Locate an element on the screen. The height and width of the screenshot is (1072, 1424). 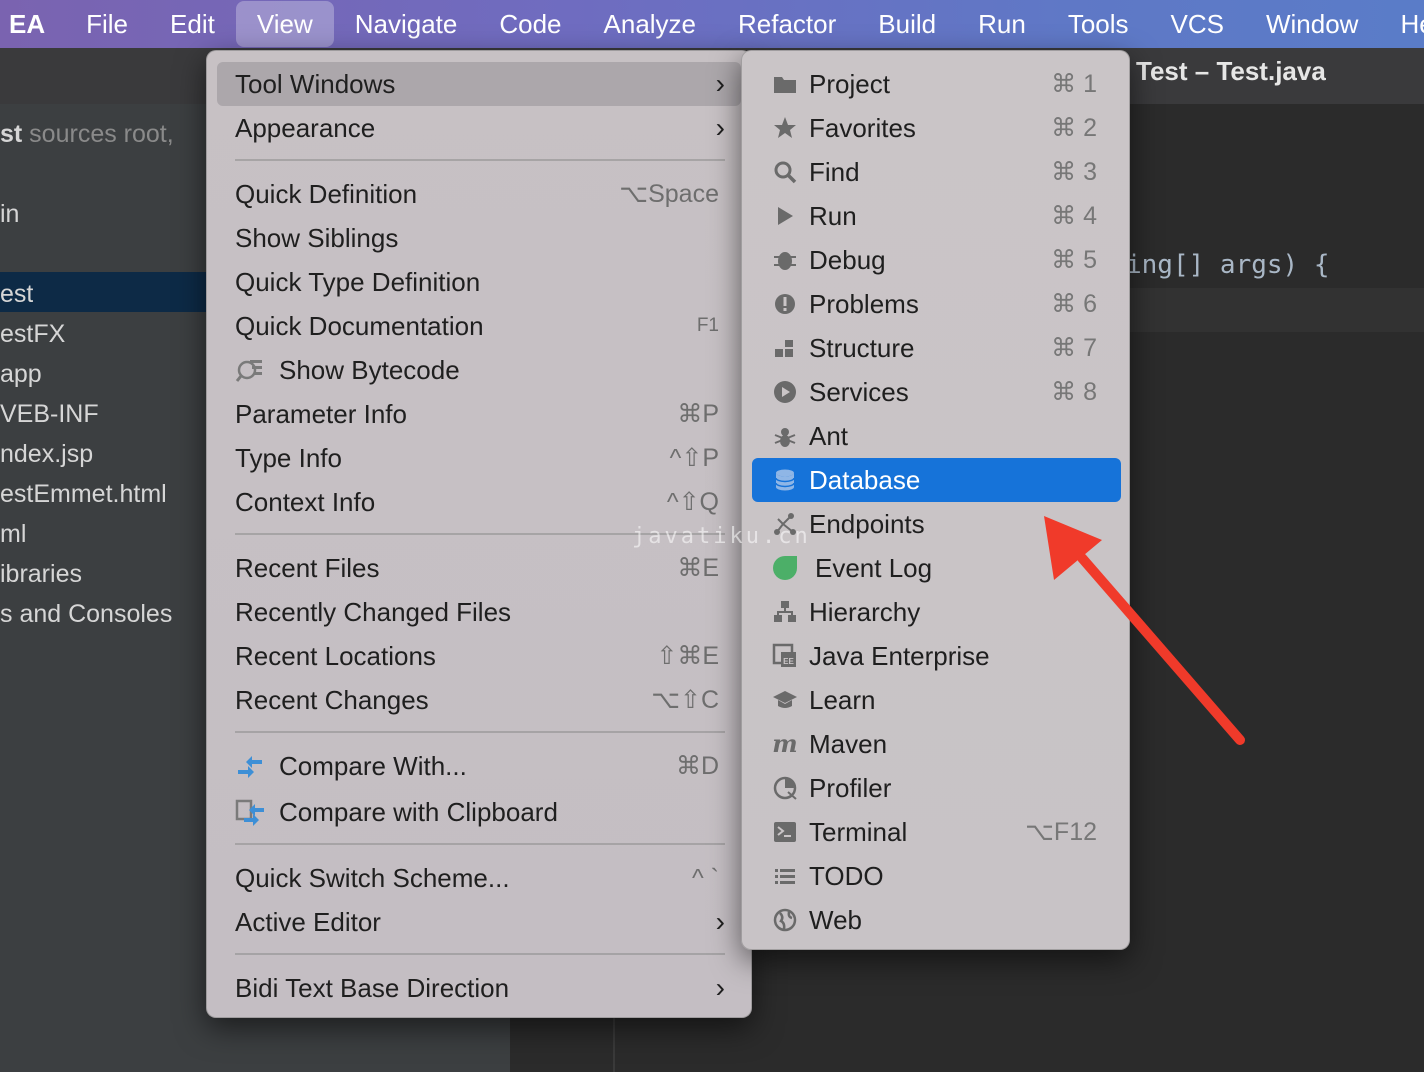
menubar-window: Window is located at coordinates (1312, 24).